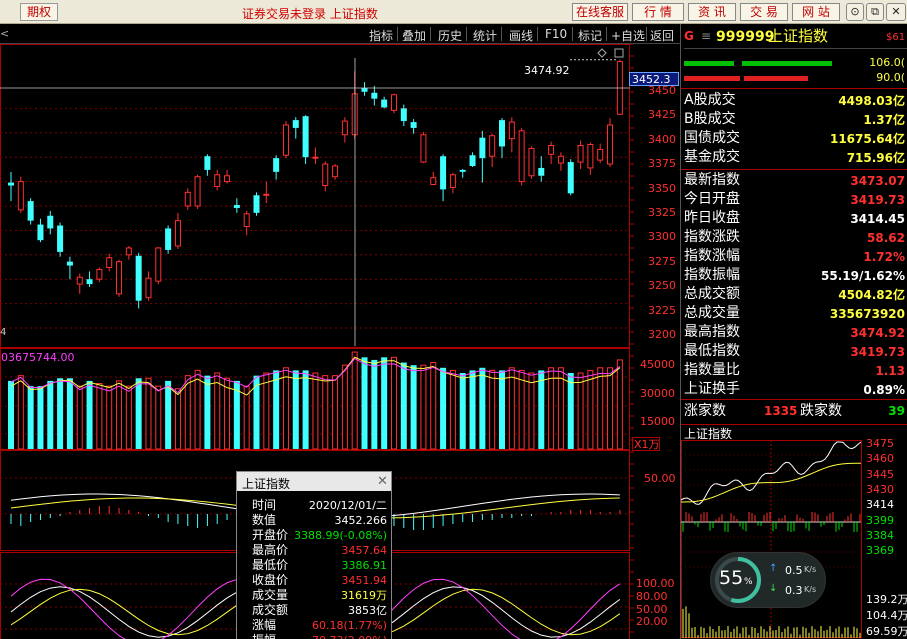  I want to click on news-button: 资 讯, so click(712, 12).